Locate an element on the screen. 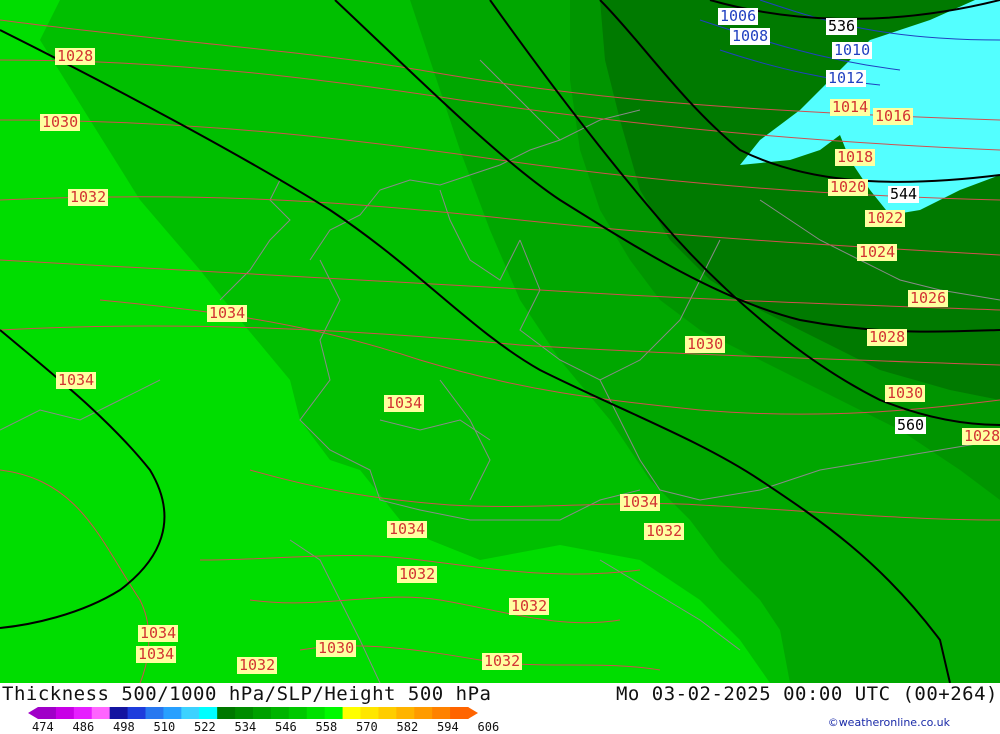 The image size is (1000, 734). legend-tick-label: 570 is located at coordinates (367, 727).